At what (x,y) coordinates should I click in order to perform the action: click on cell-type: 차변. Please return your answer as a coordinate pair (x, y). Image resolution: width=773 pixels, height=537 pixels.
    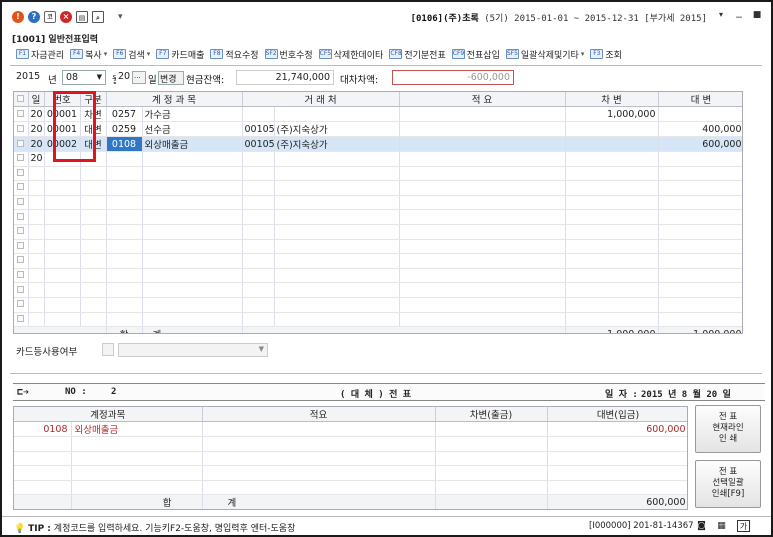
    Looking at the image, I should click on (93, 114).